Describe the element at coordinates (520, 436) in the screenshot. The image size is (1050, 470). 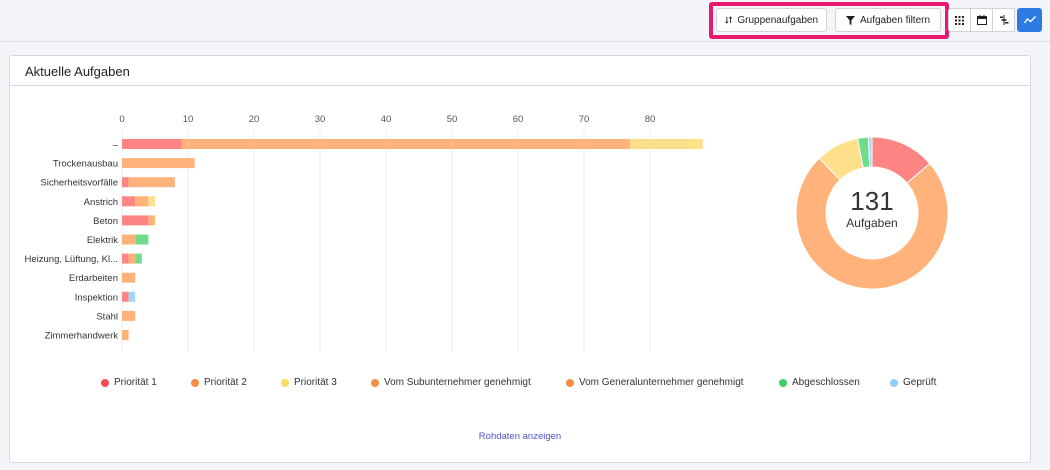
I see `show-raw-data-link: Rohdaten anzeigen` at that location.